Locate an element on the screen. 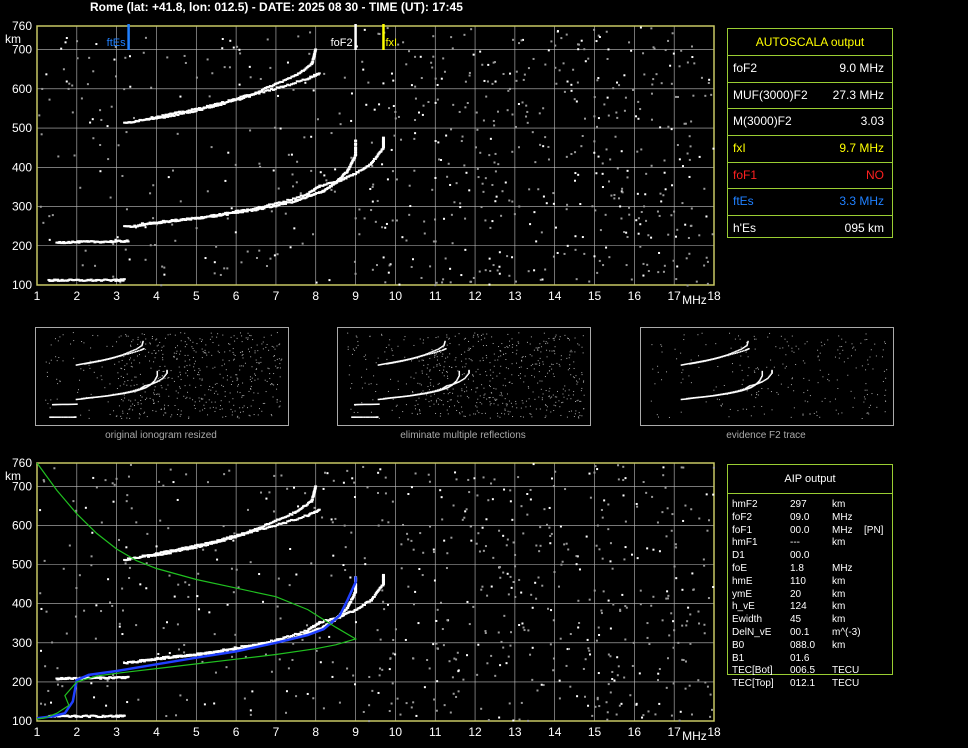 The width and height of the screenshot is (968, 748). x-tick-label: 14 is located at coordinates (555, 296).